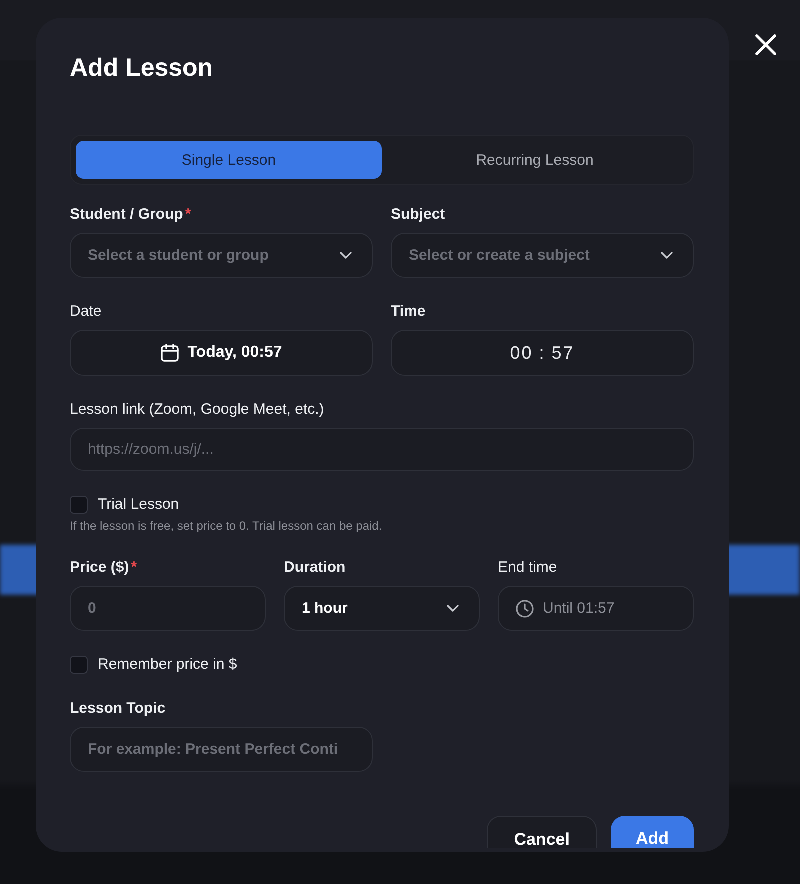 This screenshot has width=800, height=884. What do you see at coordinates (86, 312) in the screenshot?
I see `field-label: Date` at bounding box center [86, 312].